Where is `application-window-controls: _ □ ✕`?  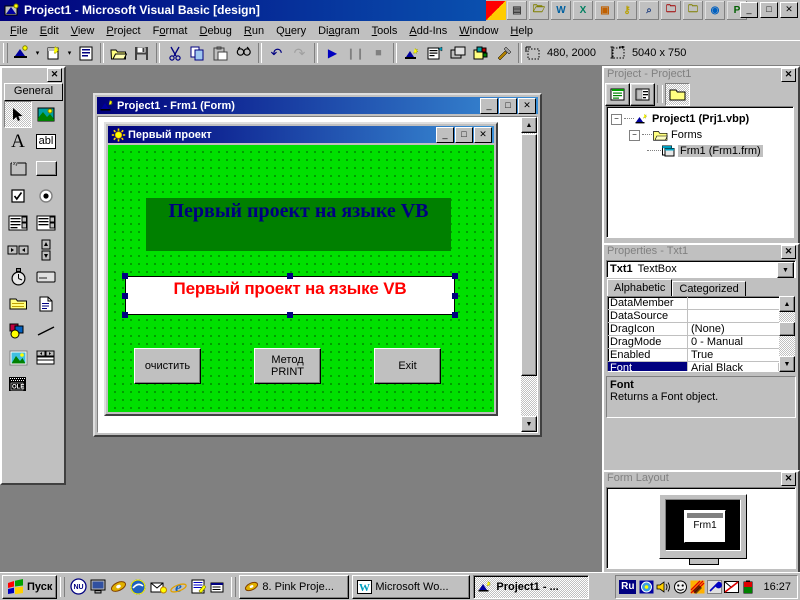
application-window-controls: _ □ ✕ is located at coordinates (769, 10).